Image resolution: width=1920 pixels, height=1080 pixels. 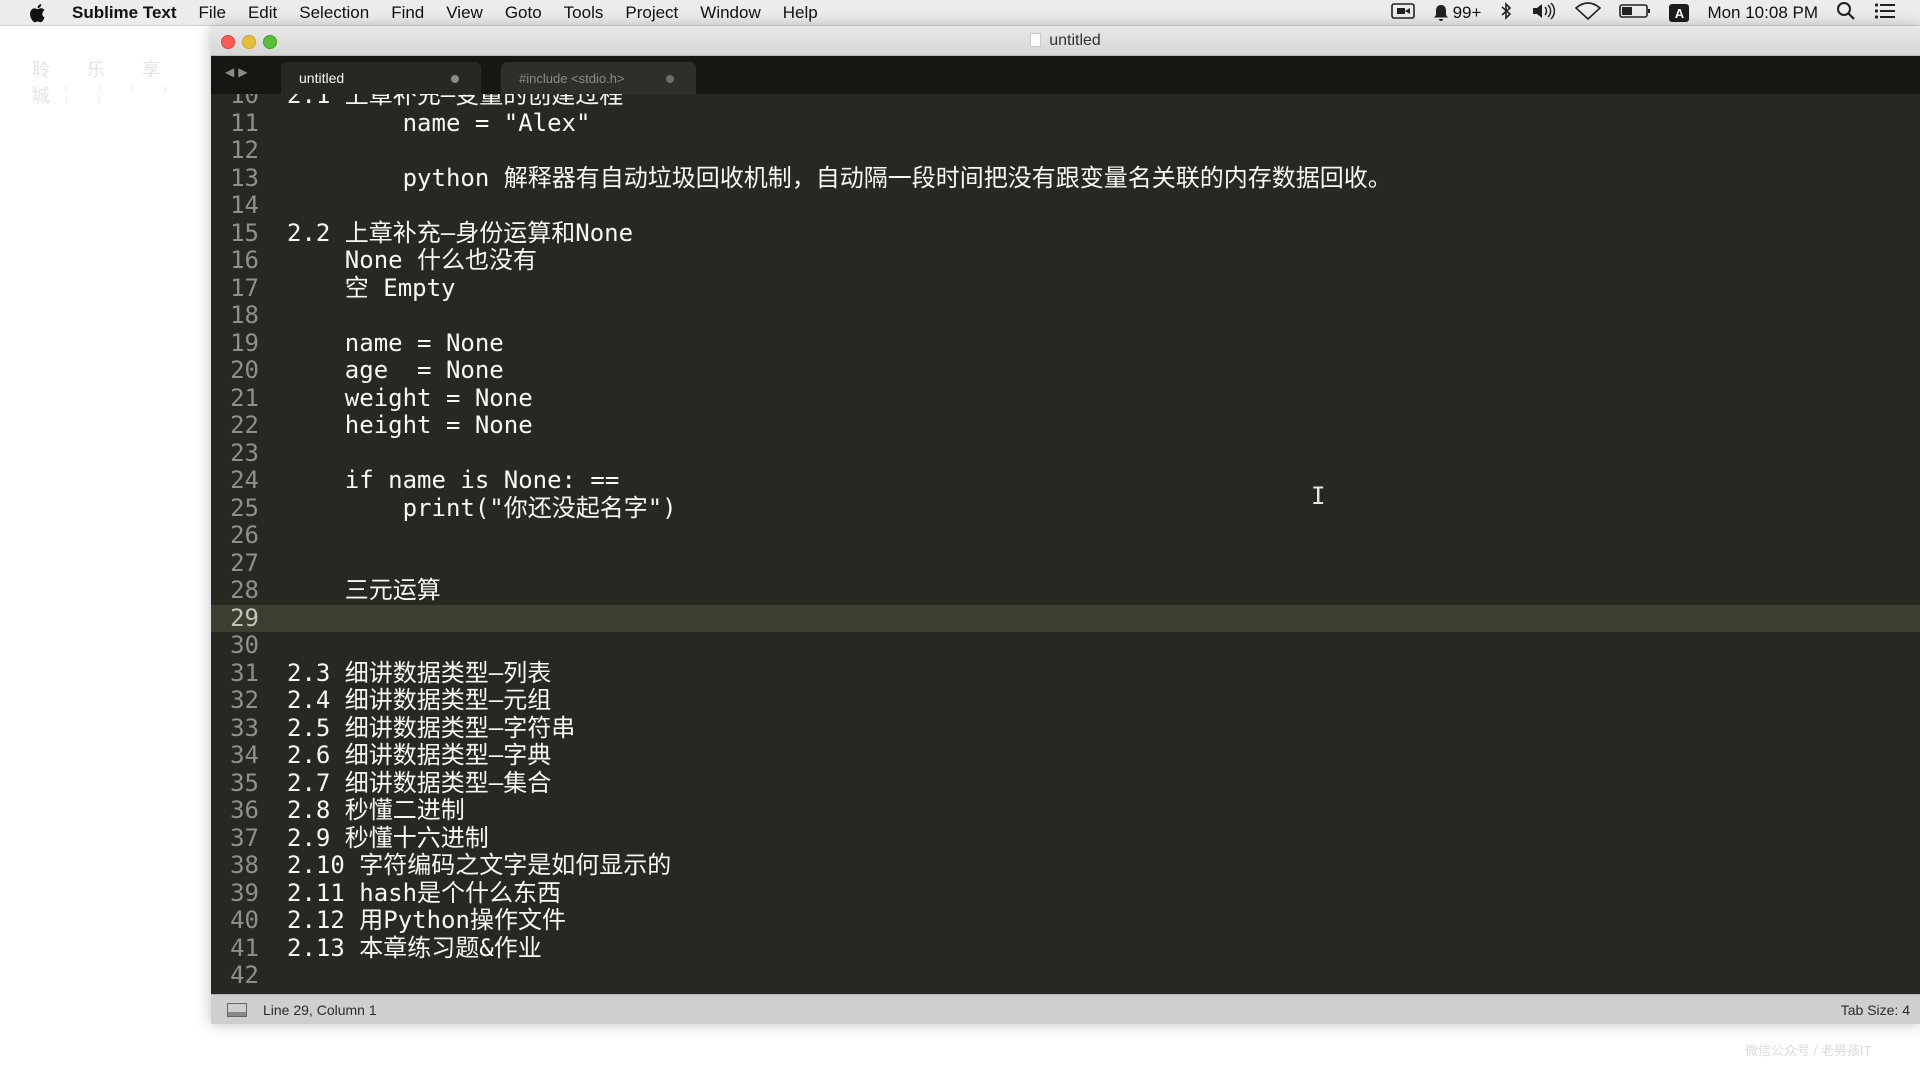 What do you see at coordinates (244, 727) in the screenshot?
I see `line-number: 33` at bounding box center [244, 727].